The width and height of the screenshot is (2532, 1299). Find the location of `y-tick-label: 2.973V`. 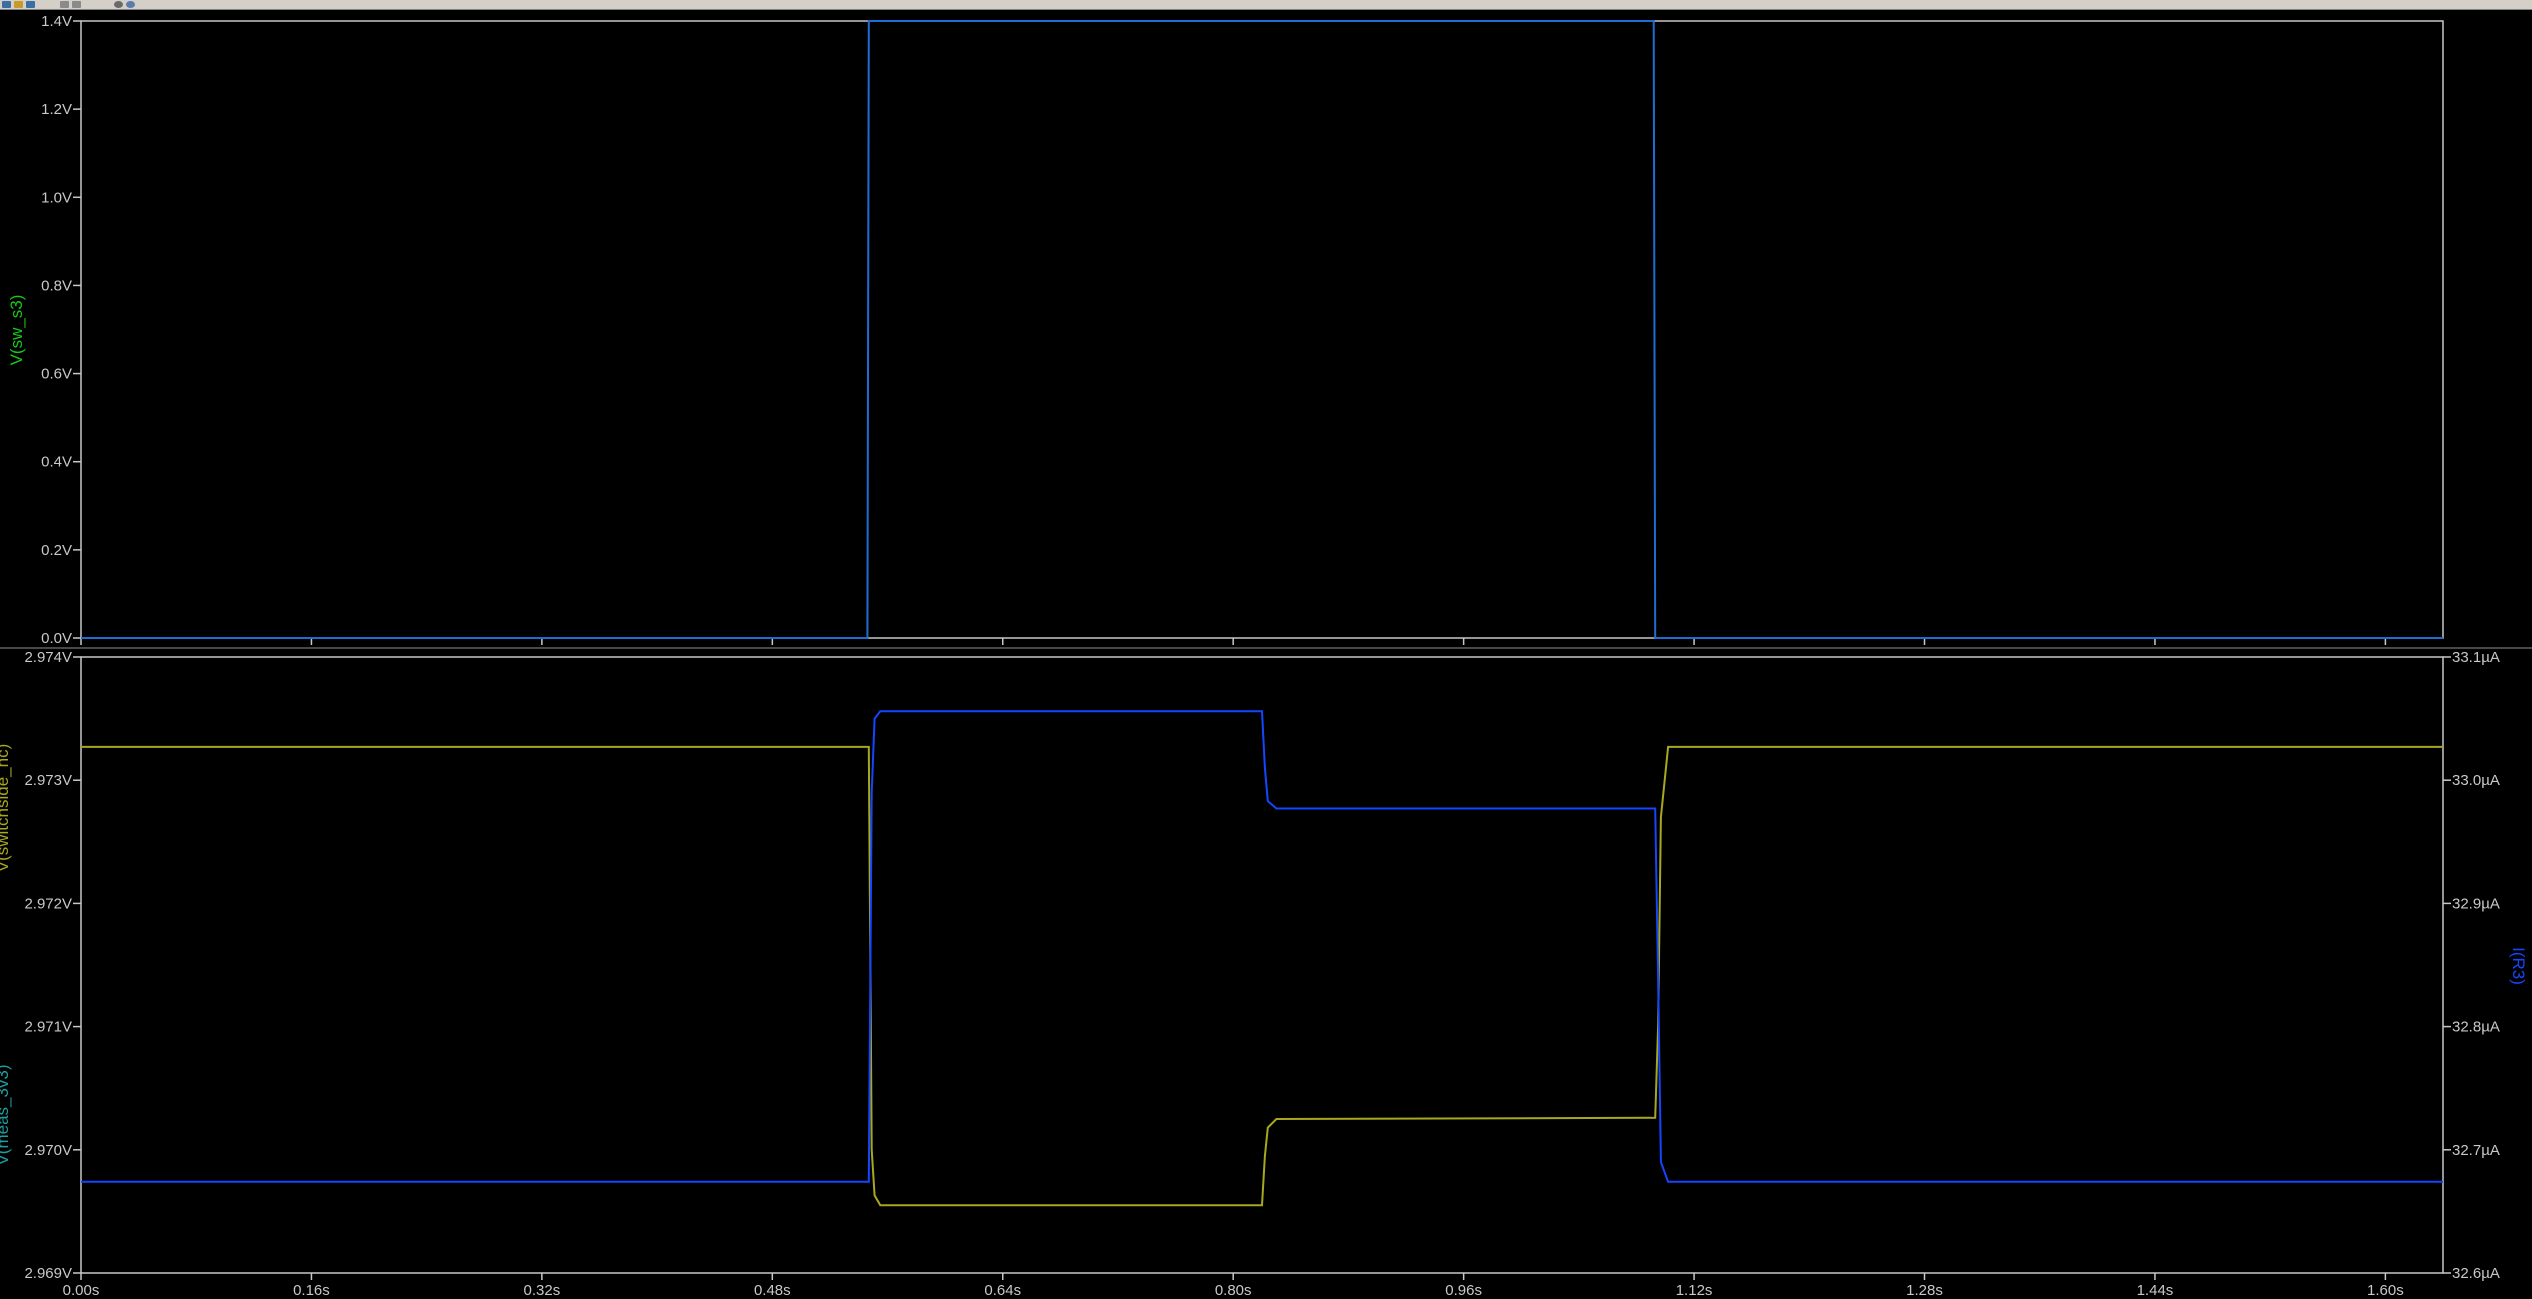

y-tick-label: 2.973V is located at coordinates (48, 780).